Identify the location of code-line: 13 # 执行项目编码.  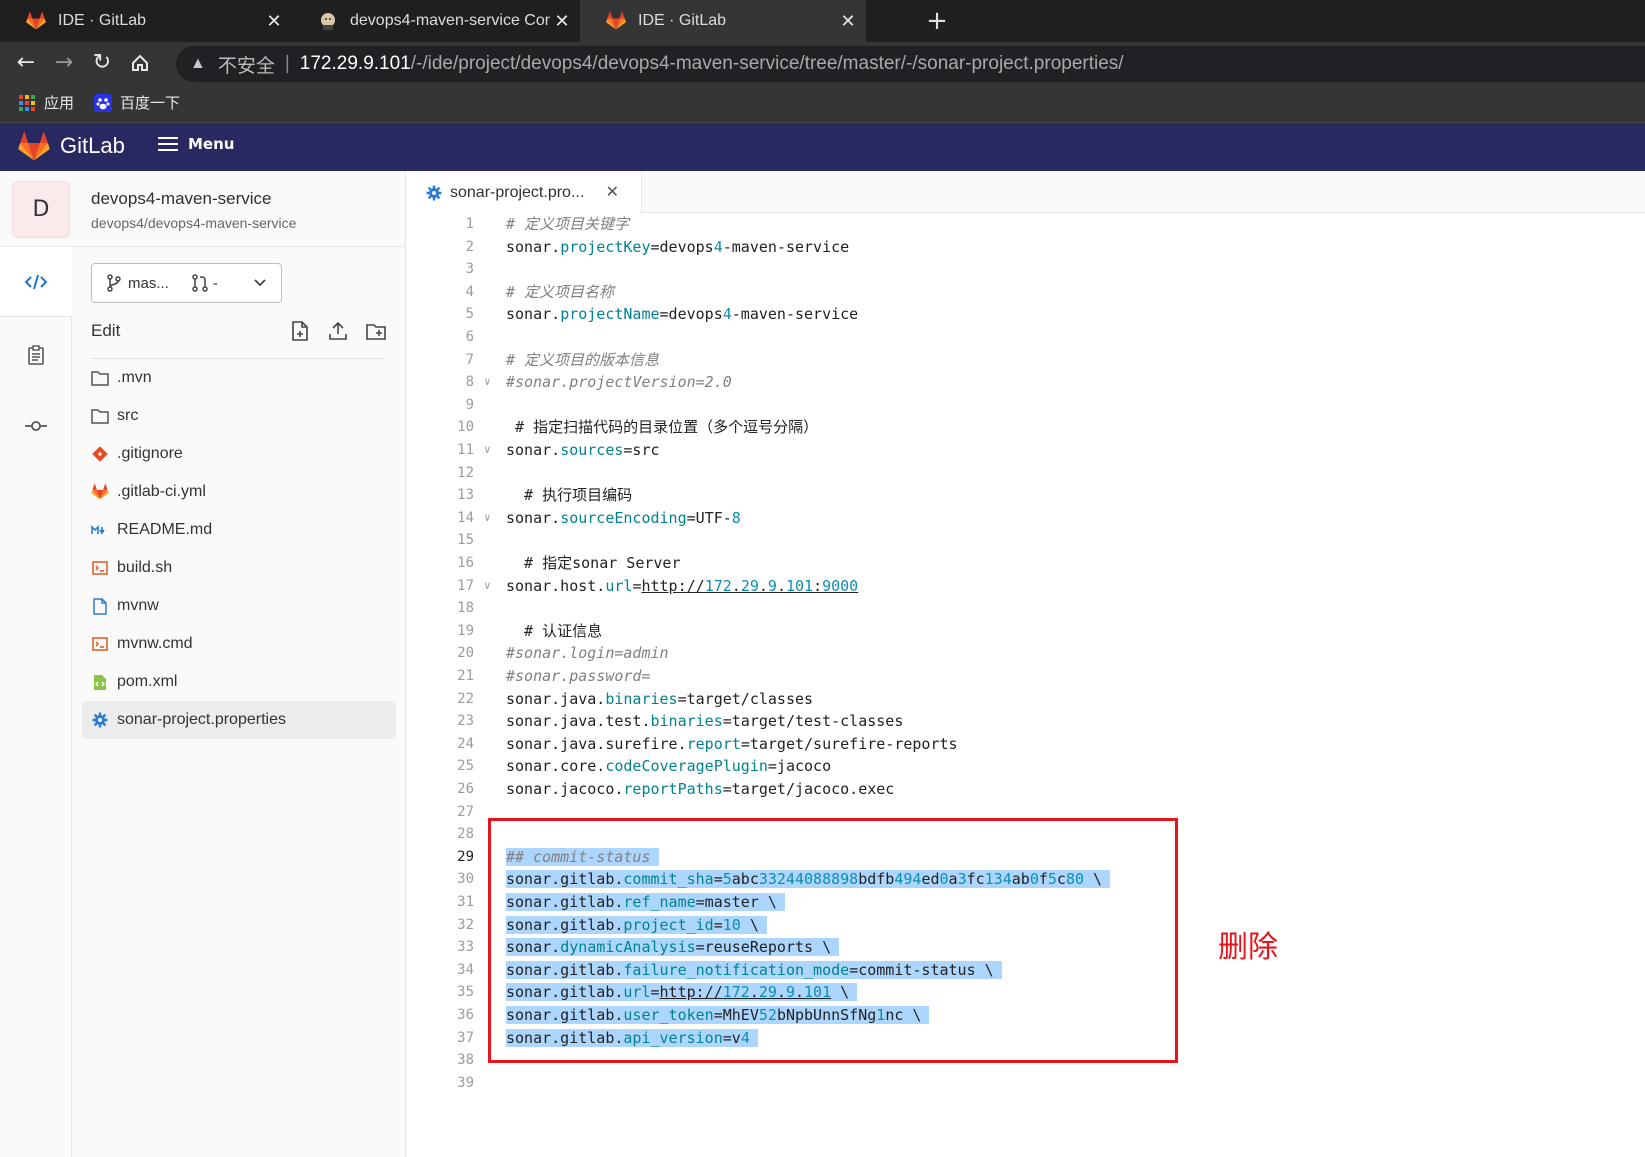
(545, 495).